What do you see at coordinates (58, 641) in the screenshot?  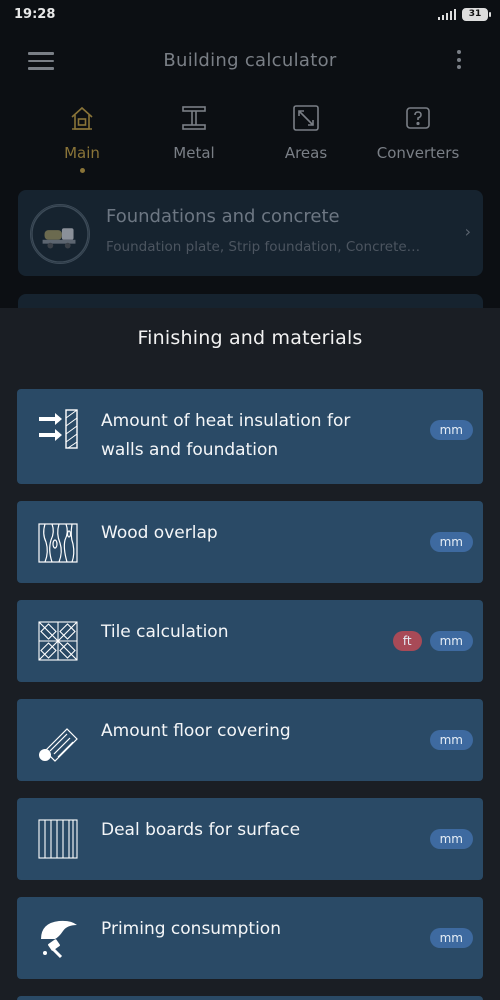 I see `tile-pattern-icon` at bounding box center [58, 641].